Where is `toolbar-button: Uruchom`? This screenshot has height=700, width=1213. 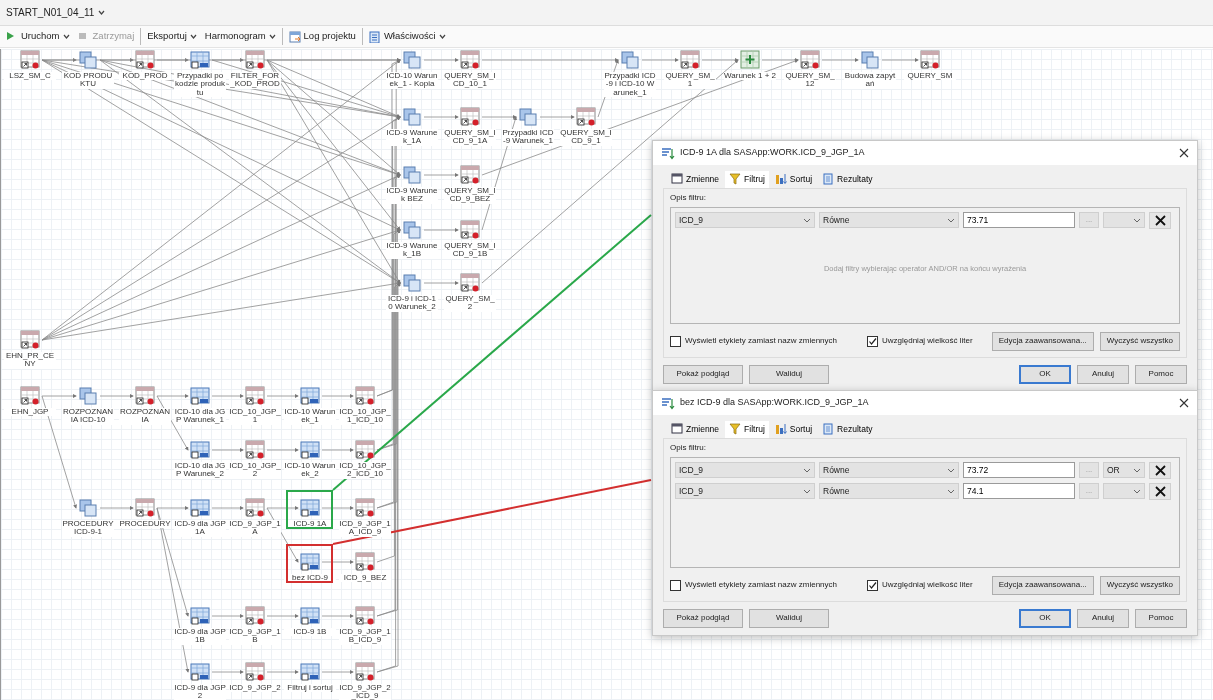 toolbar-button: Uruchom is located at coordinates (38, 36).